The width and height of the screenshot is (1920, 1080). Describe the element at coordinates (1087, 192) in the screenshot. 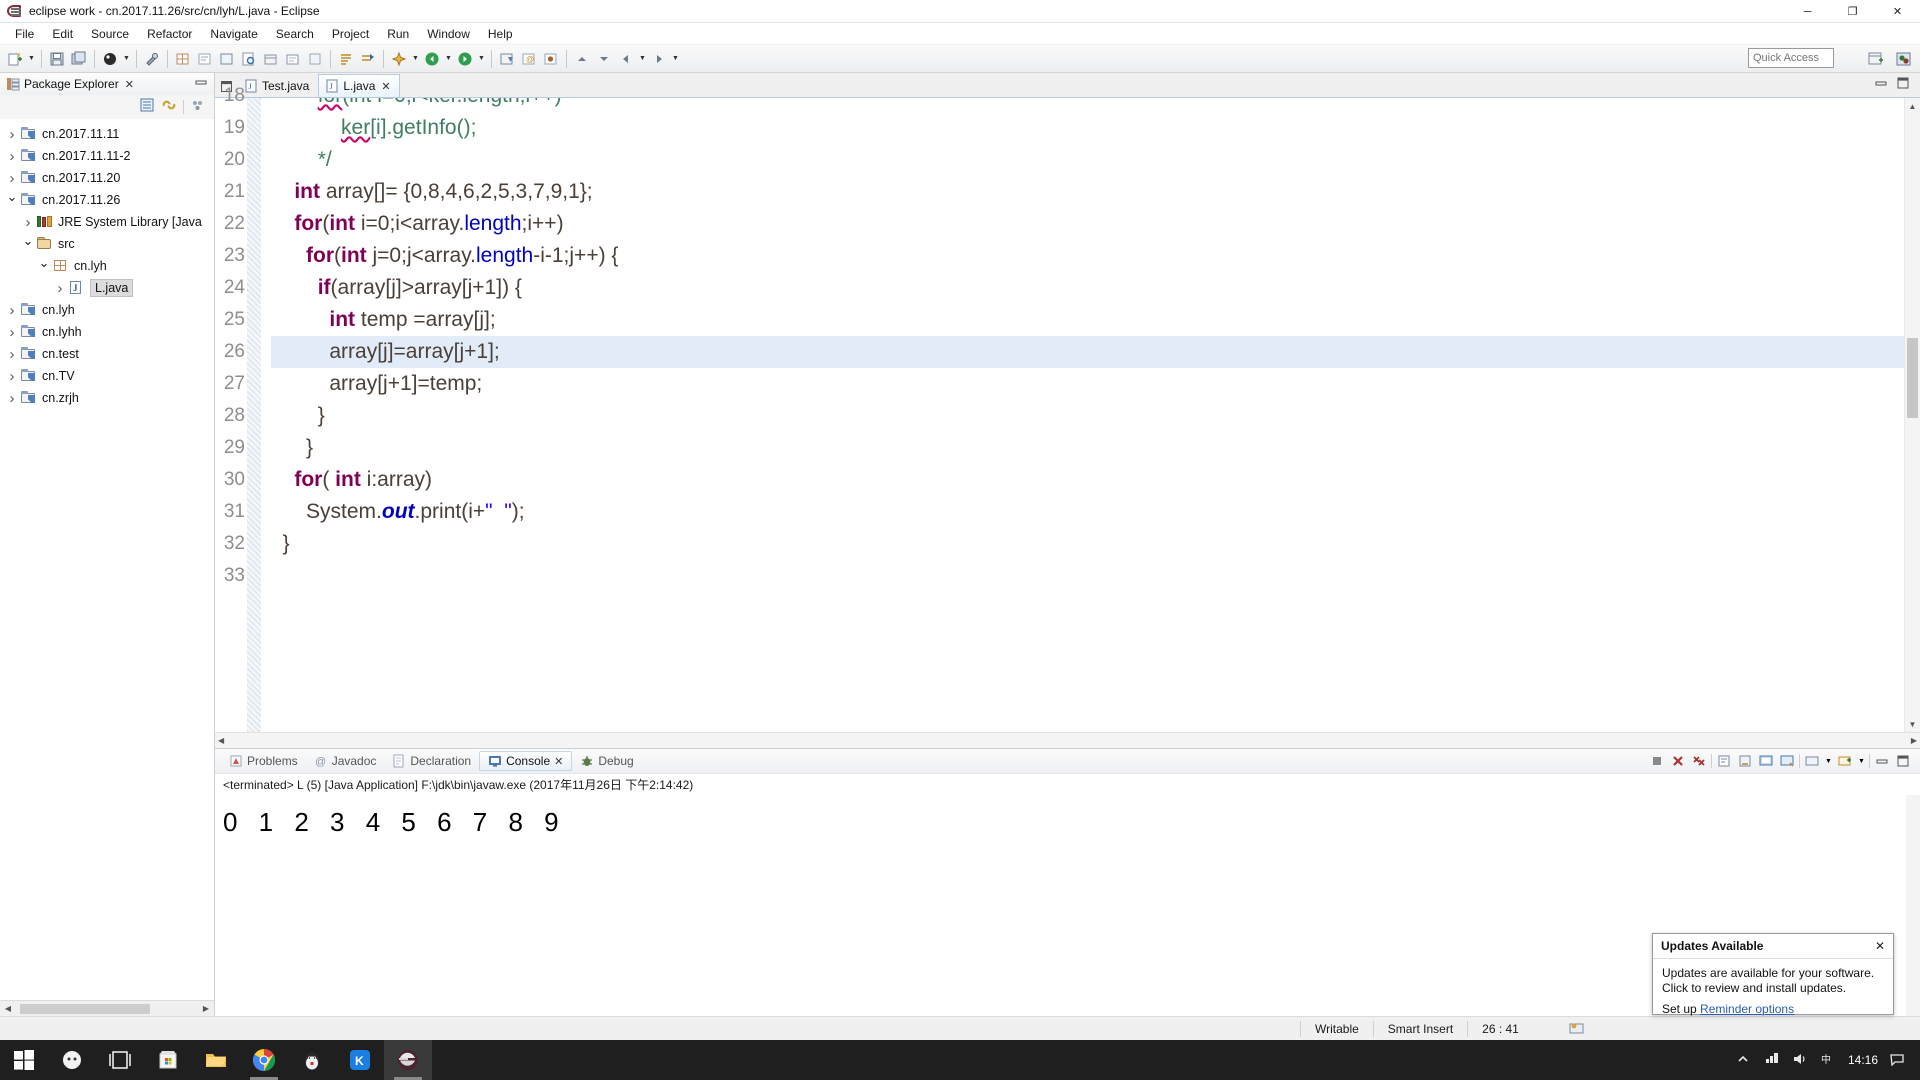

I see `code-line: int array[]= {0,8,4,6,2,5,3,7,9,1};` at that location.